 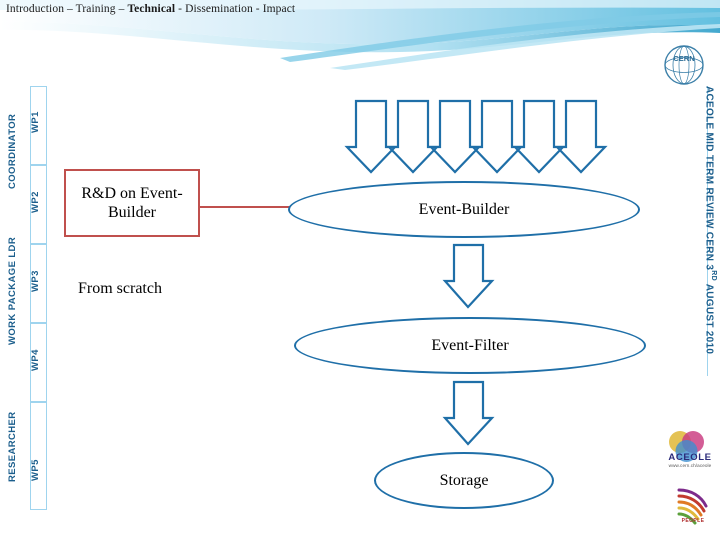 What do you see at coordinates (35, 122) in the screenshot?
I see `wp-label-wp1: WP1` at bounding box center [35, 122].